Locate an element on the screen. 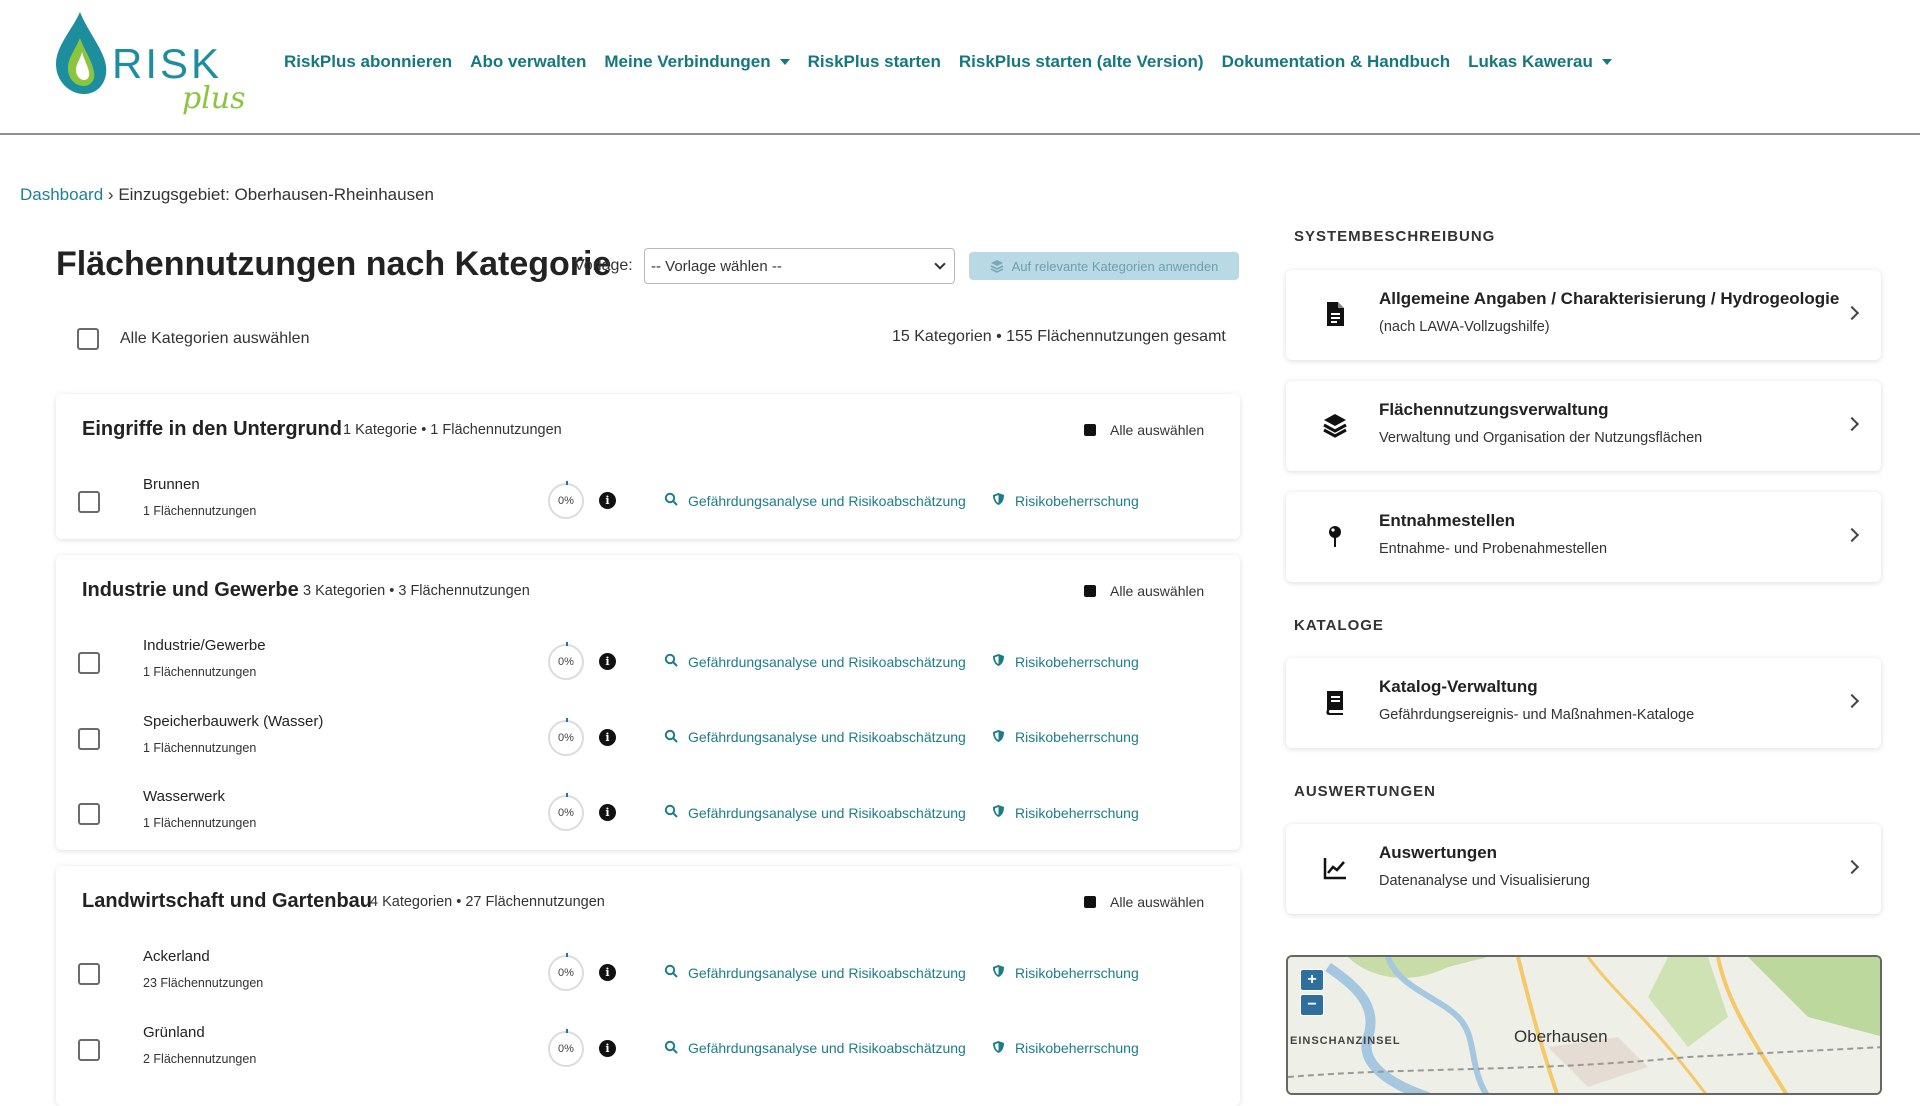  nav-item-label: Abo verwalten is located at coordinates (528, 61).